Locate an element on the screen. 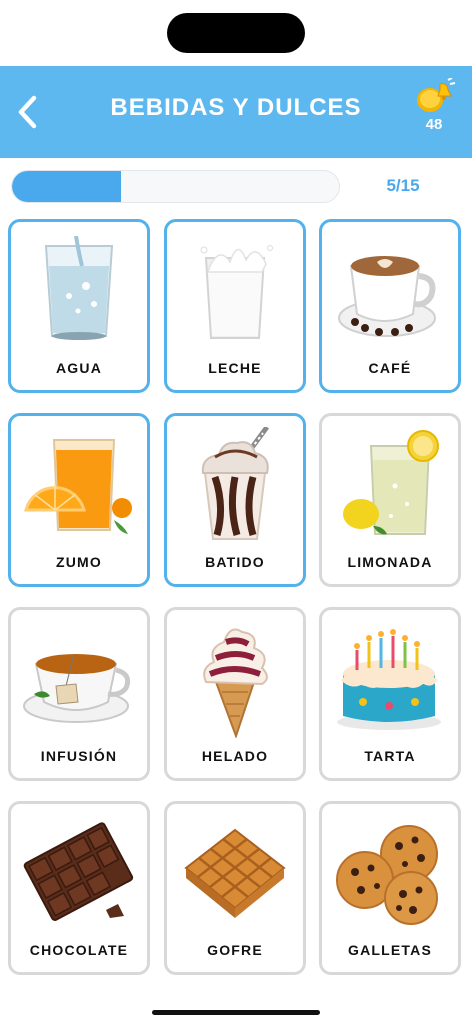  ice-cream-cone-icon is located at coordinates (235, 683).